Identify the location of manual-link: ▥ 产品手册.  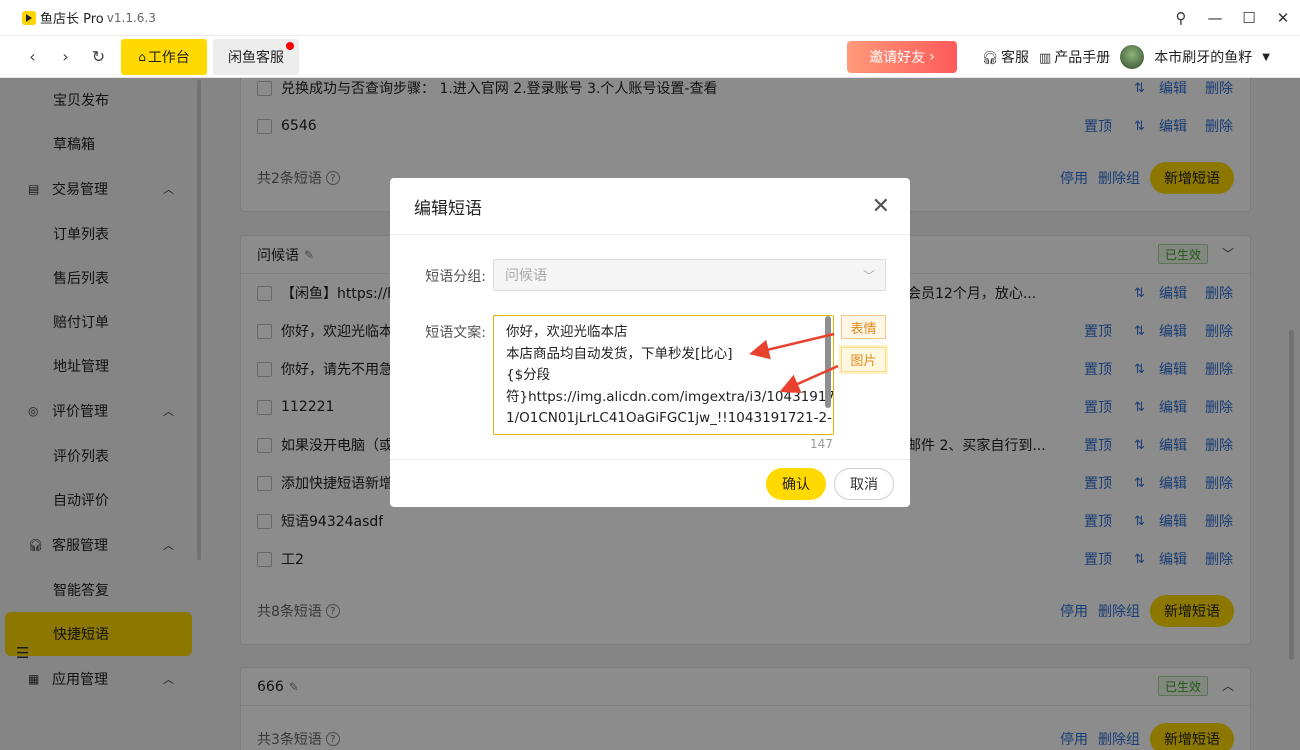
(1074, 57).